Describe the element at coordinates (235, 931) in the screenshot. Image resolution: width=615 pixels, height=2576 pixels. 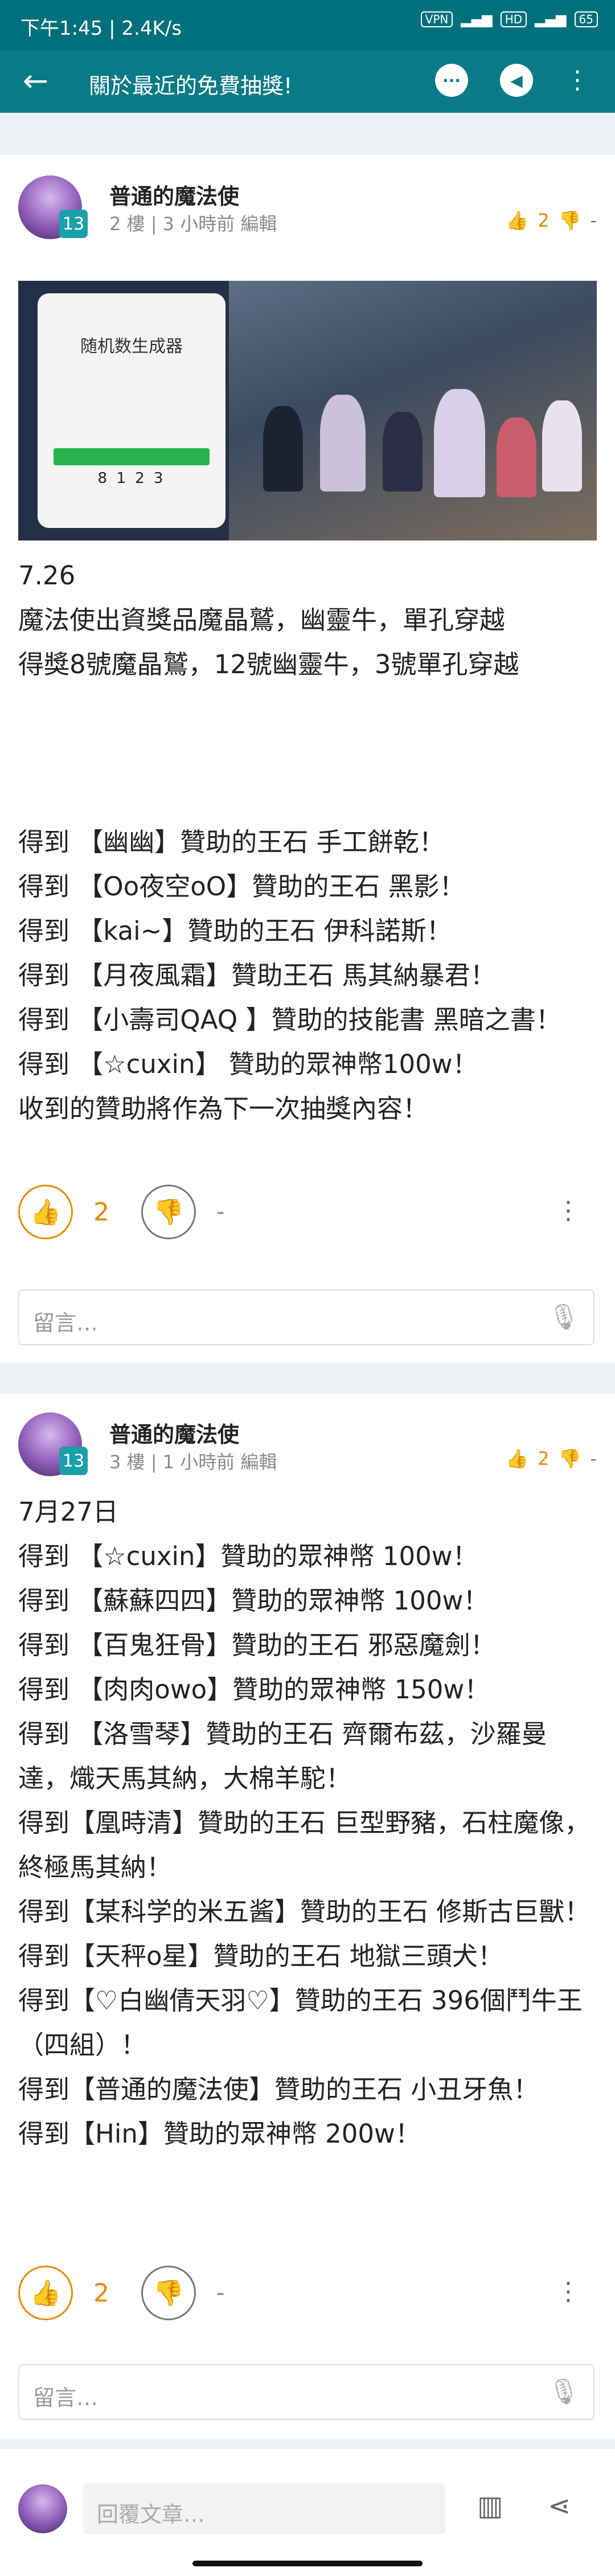
I see `content-line: 得到 【kai~】贊助的王石 伊科諾斯！` at that location.